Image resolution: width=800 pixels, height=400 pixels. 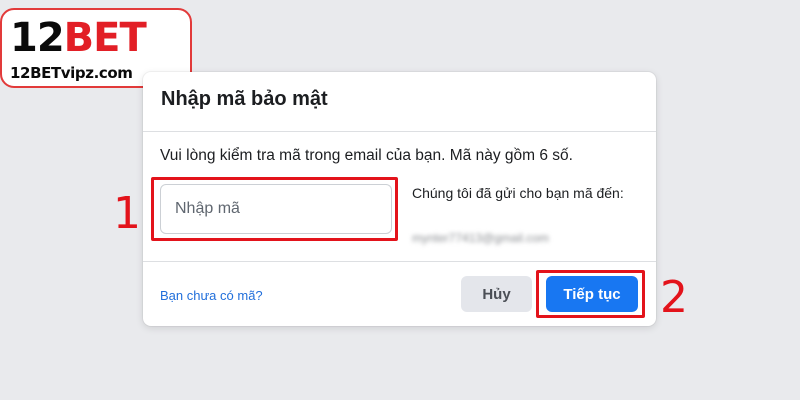 What do you see at coordinates (127, 213) in the screenshot?
I see `step-number-1: 1` at bounding box center [127, 213].